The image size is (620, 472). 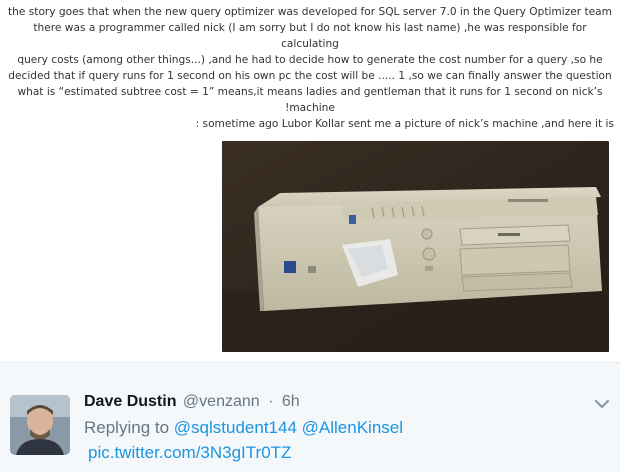 What do you see at coordinates (221, 401) in the screenshot?
I see `author-handle: @venzann` at bounding box center [221, 401].